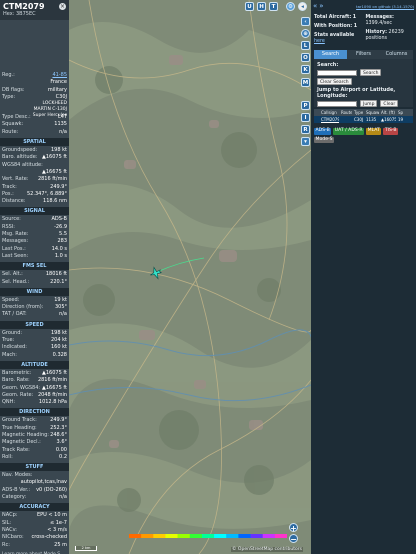 Image resolution: width=416 pixels, height=554 pixels. Describe the element at coordinates (345, 112) in the screenshot. I see `col-route: Route` at that location.